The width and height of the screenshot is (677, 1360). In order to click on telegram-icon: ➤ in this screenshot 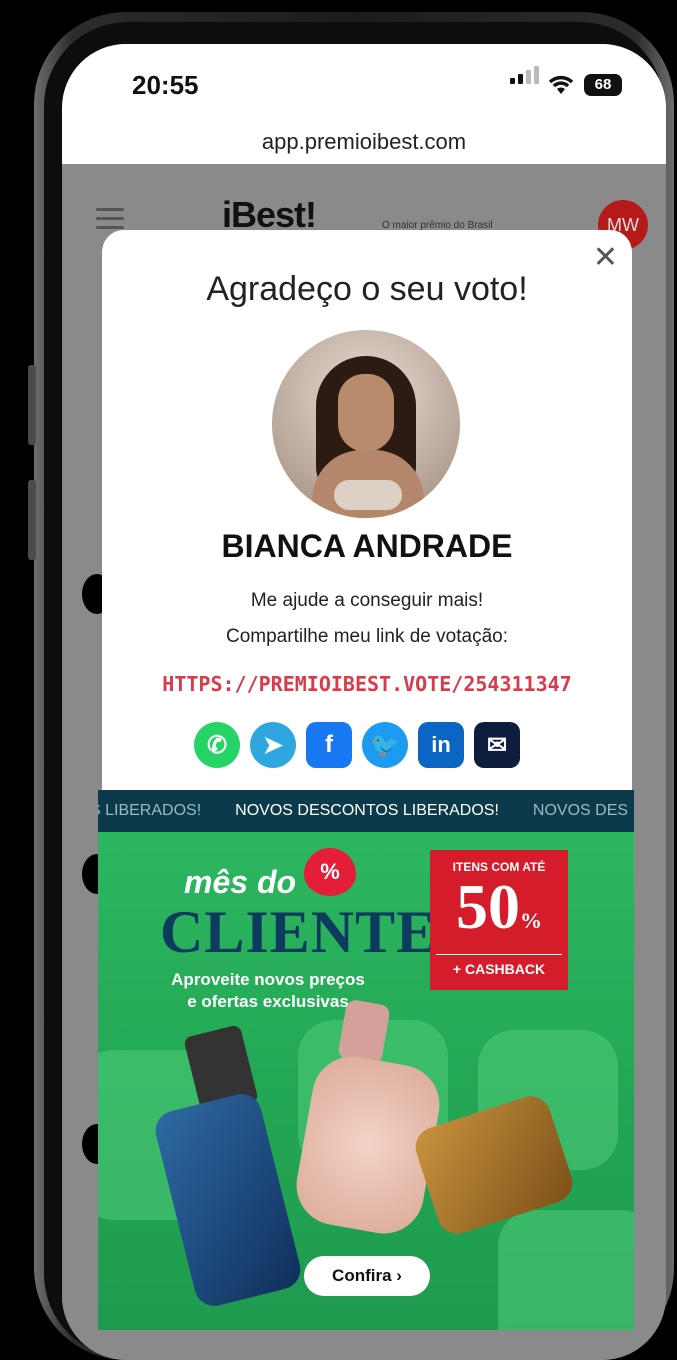, I will do `click(273, 745)`.